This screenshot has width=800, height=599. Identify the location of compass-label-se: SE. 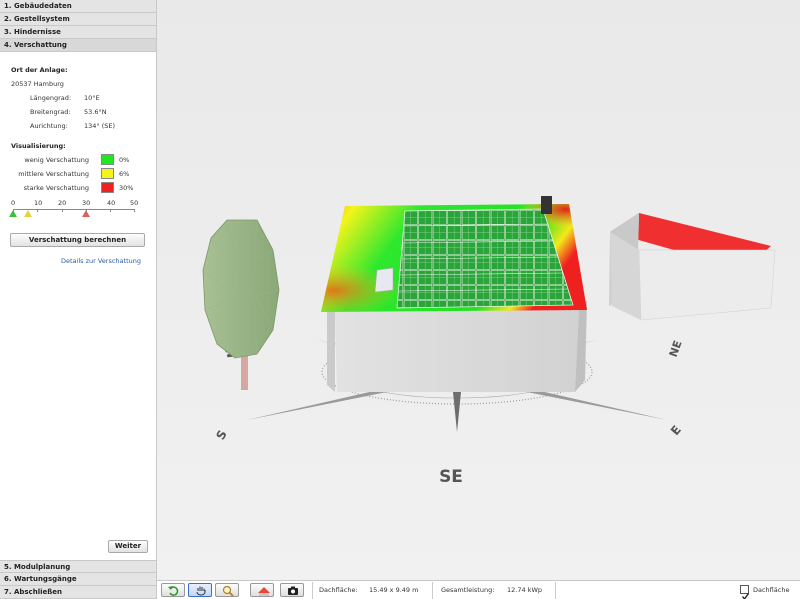
(451, 477).